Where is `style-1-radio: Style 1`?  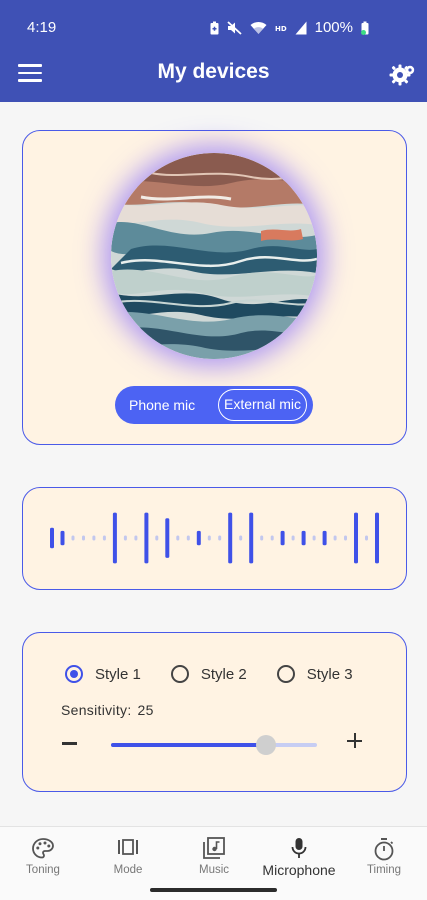 style-1-radio: Style 1 is located at coordinates (103, 674).